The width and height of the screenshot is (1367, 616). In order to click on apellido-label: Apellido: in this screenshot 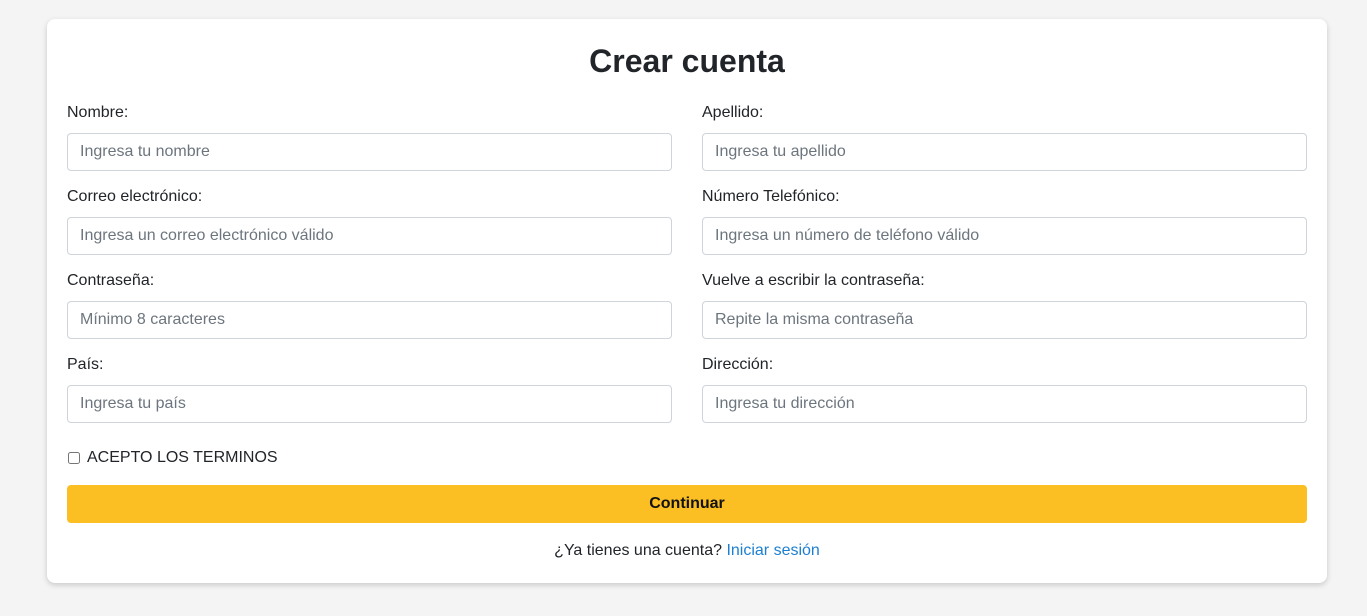, I will do `click(733, 112)`.